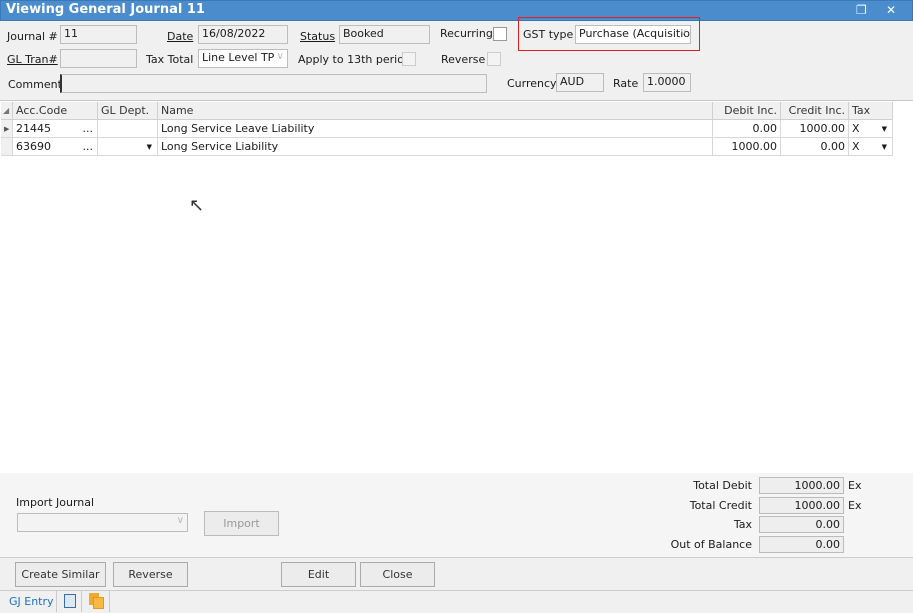 This screenshot has width=913, height=613. I want to click on edit-button: Edit, so click(318, 574).